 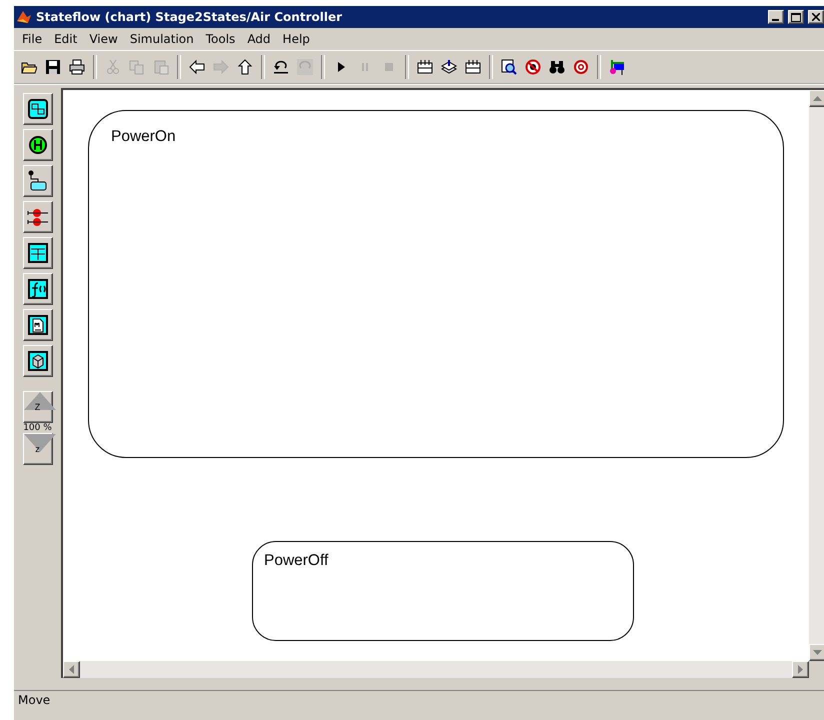 I want to click on menu-item: View, so click(x=103, y=39).